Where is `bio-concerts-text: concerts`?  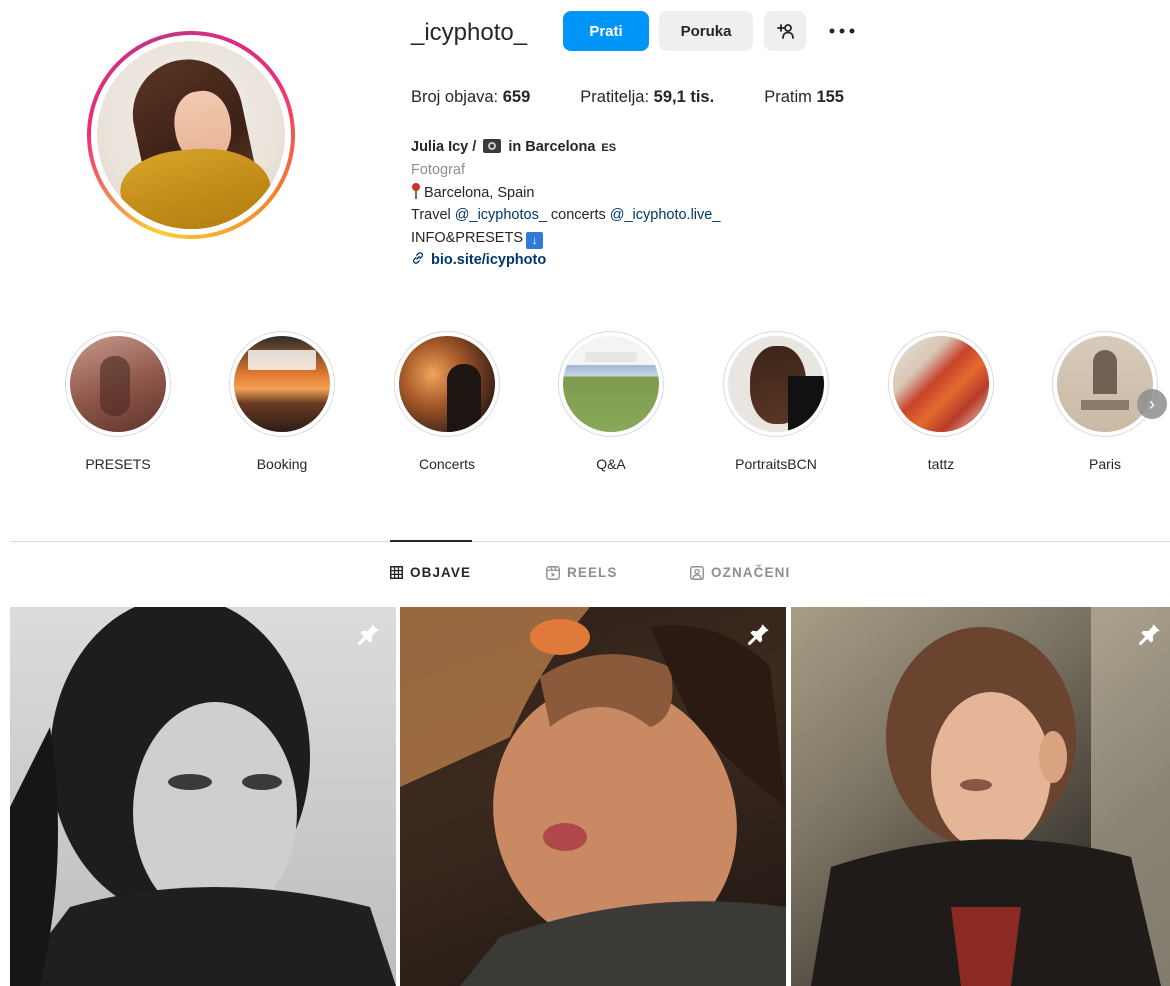 bio-concerts-text: concerts is located at coordinates (578, 215).